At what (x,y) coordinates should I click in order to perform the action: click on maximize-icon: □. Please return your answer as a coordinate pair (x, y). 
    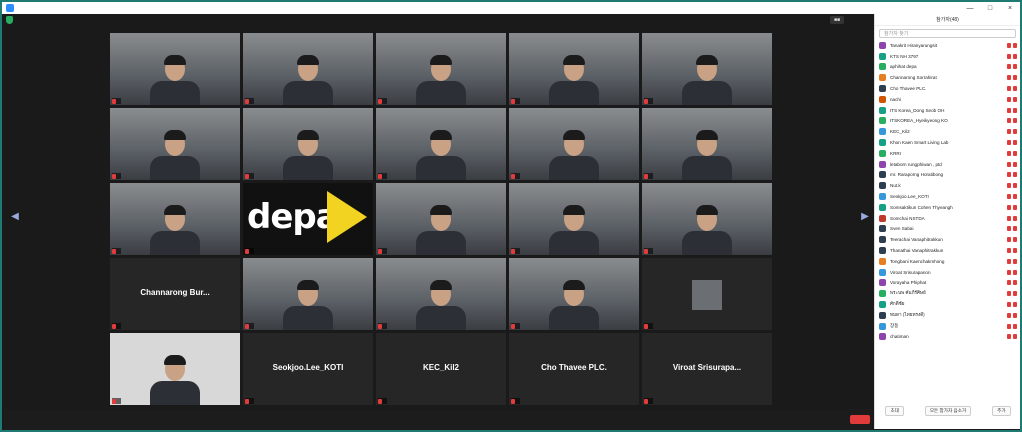
    Looking at the image, I should click on (990, 8).